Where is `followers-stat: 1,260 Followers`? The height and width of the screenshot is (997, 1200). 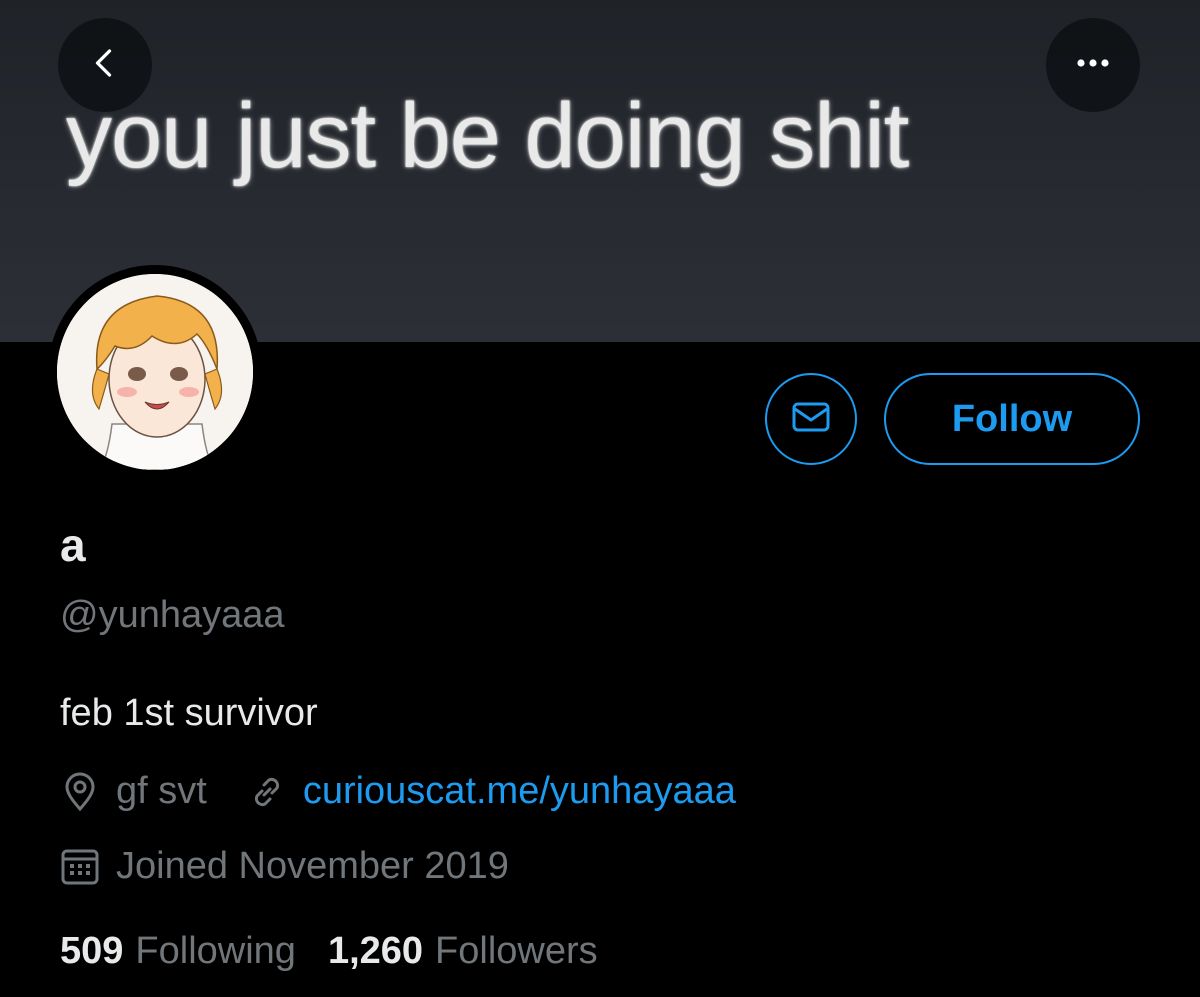 followers-stat: 1,260 Followers is located at coordinates (463, 951).